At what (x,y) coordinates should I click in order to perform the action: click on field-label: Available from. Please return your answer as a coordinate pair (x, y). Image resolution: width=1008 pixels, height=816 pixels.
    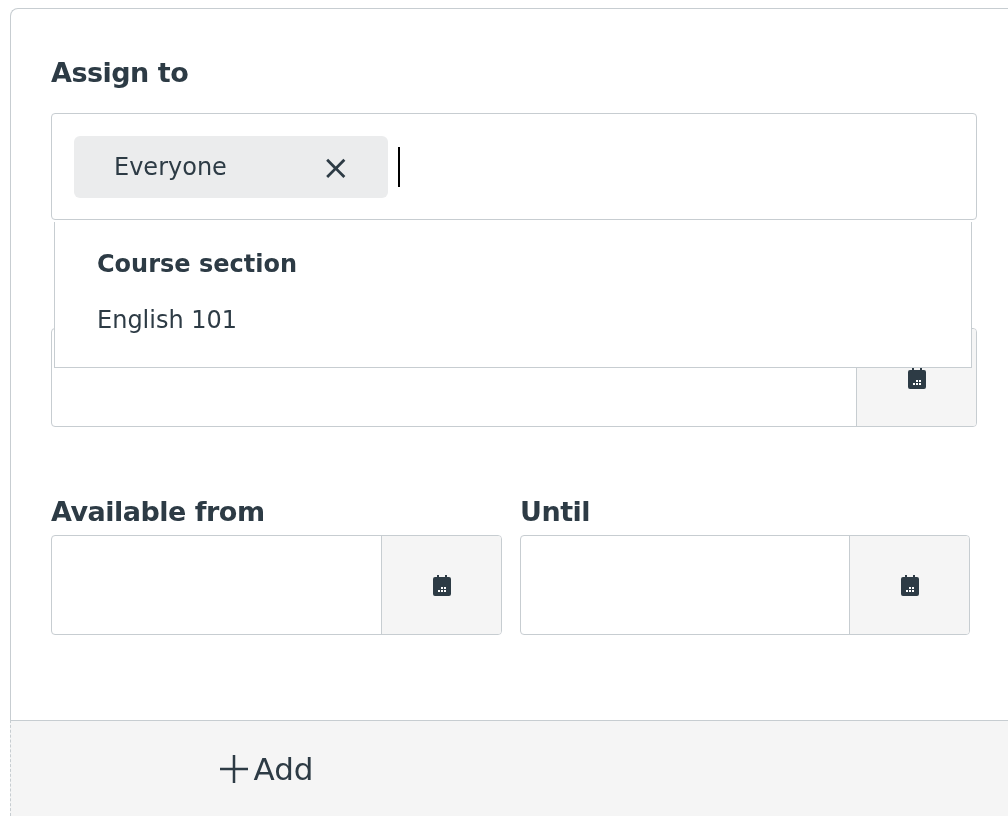
    Looking at the image, I should click on (158, 512).